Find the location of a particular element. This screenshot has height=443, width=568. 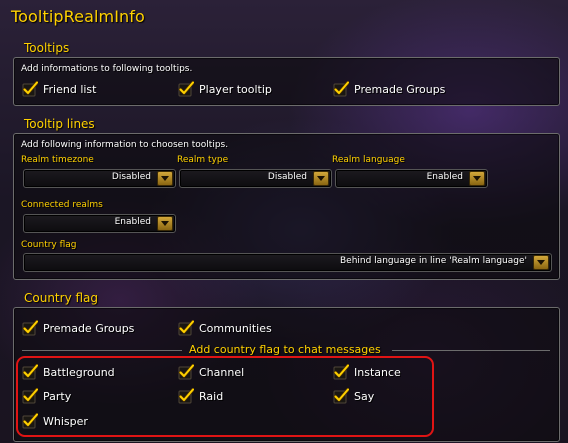

checkbox-player-tooltip: Player tooltip is located at coordinates (225, 89).